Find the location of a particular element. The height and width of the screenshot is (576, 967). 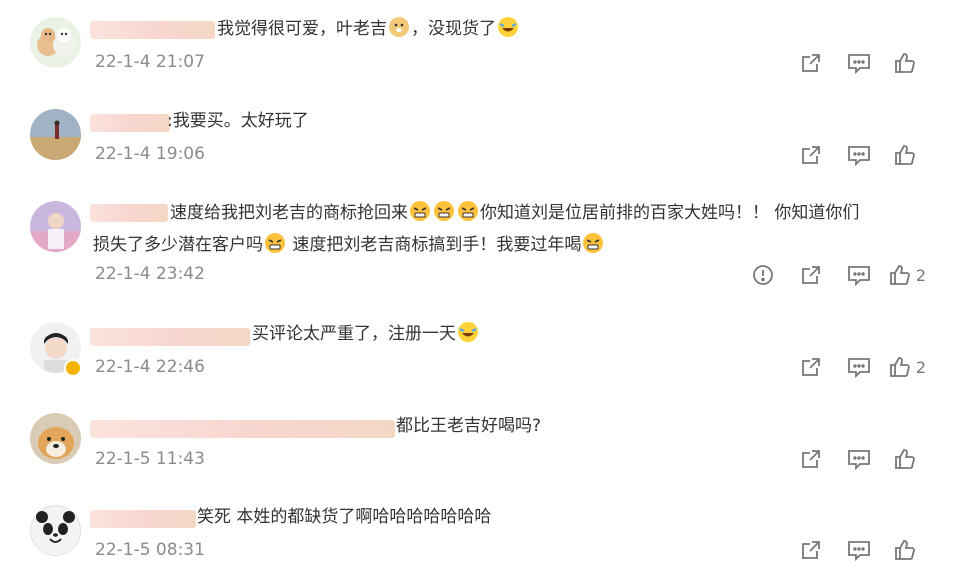

comment-text: 都比王老吉好喝吗? is located at coordinates (469, 426).